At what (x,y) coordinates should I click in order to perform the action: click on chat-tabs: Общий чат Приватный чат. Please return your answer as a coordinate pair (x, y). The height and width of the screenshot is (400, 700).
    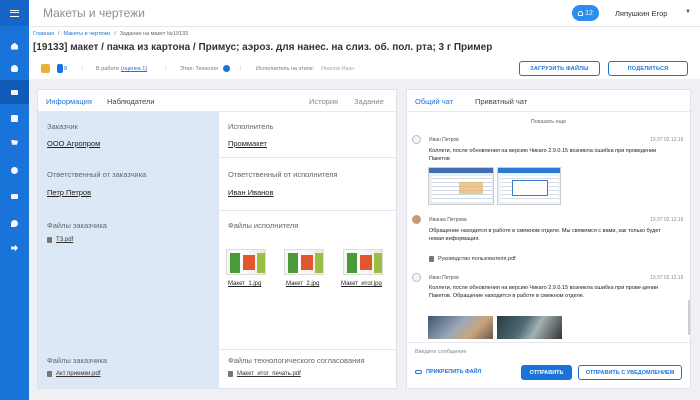
    Looking at the image, I should click on (548, 101).